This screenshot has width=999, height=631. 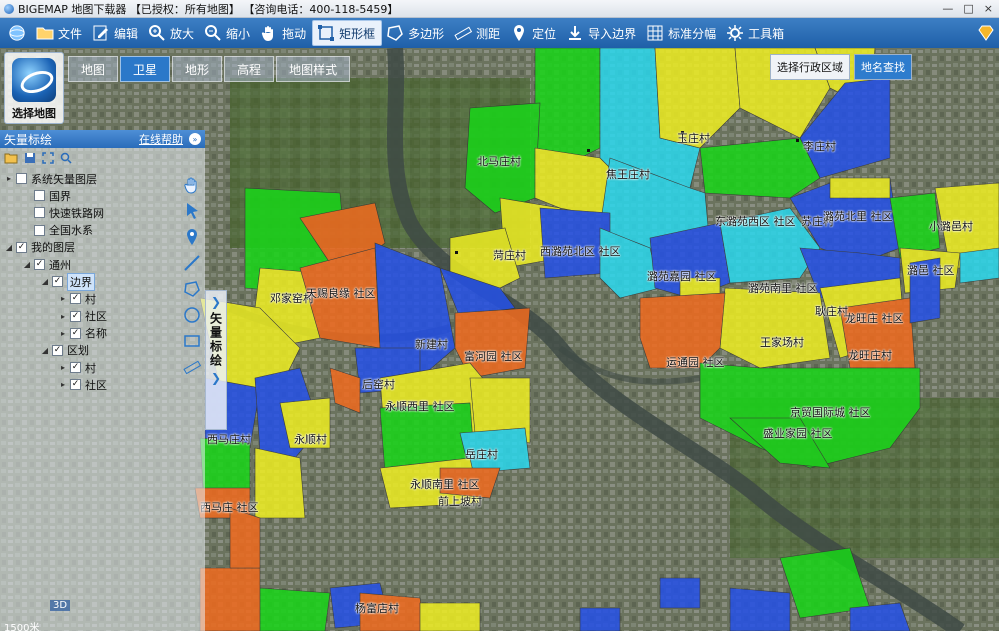 I want to click on polygon-button: 多边形, so click(x=416, y=33).